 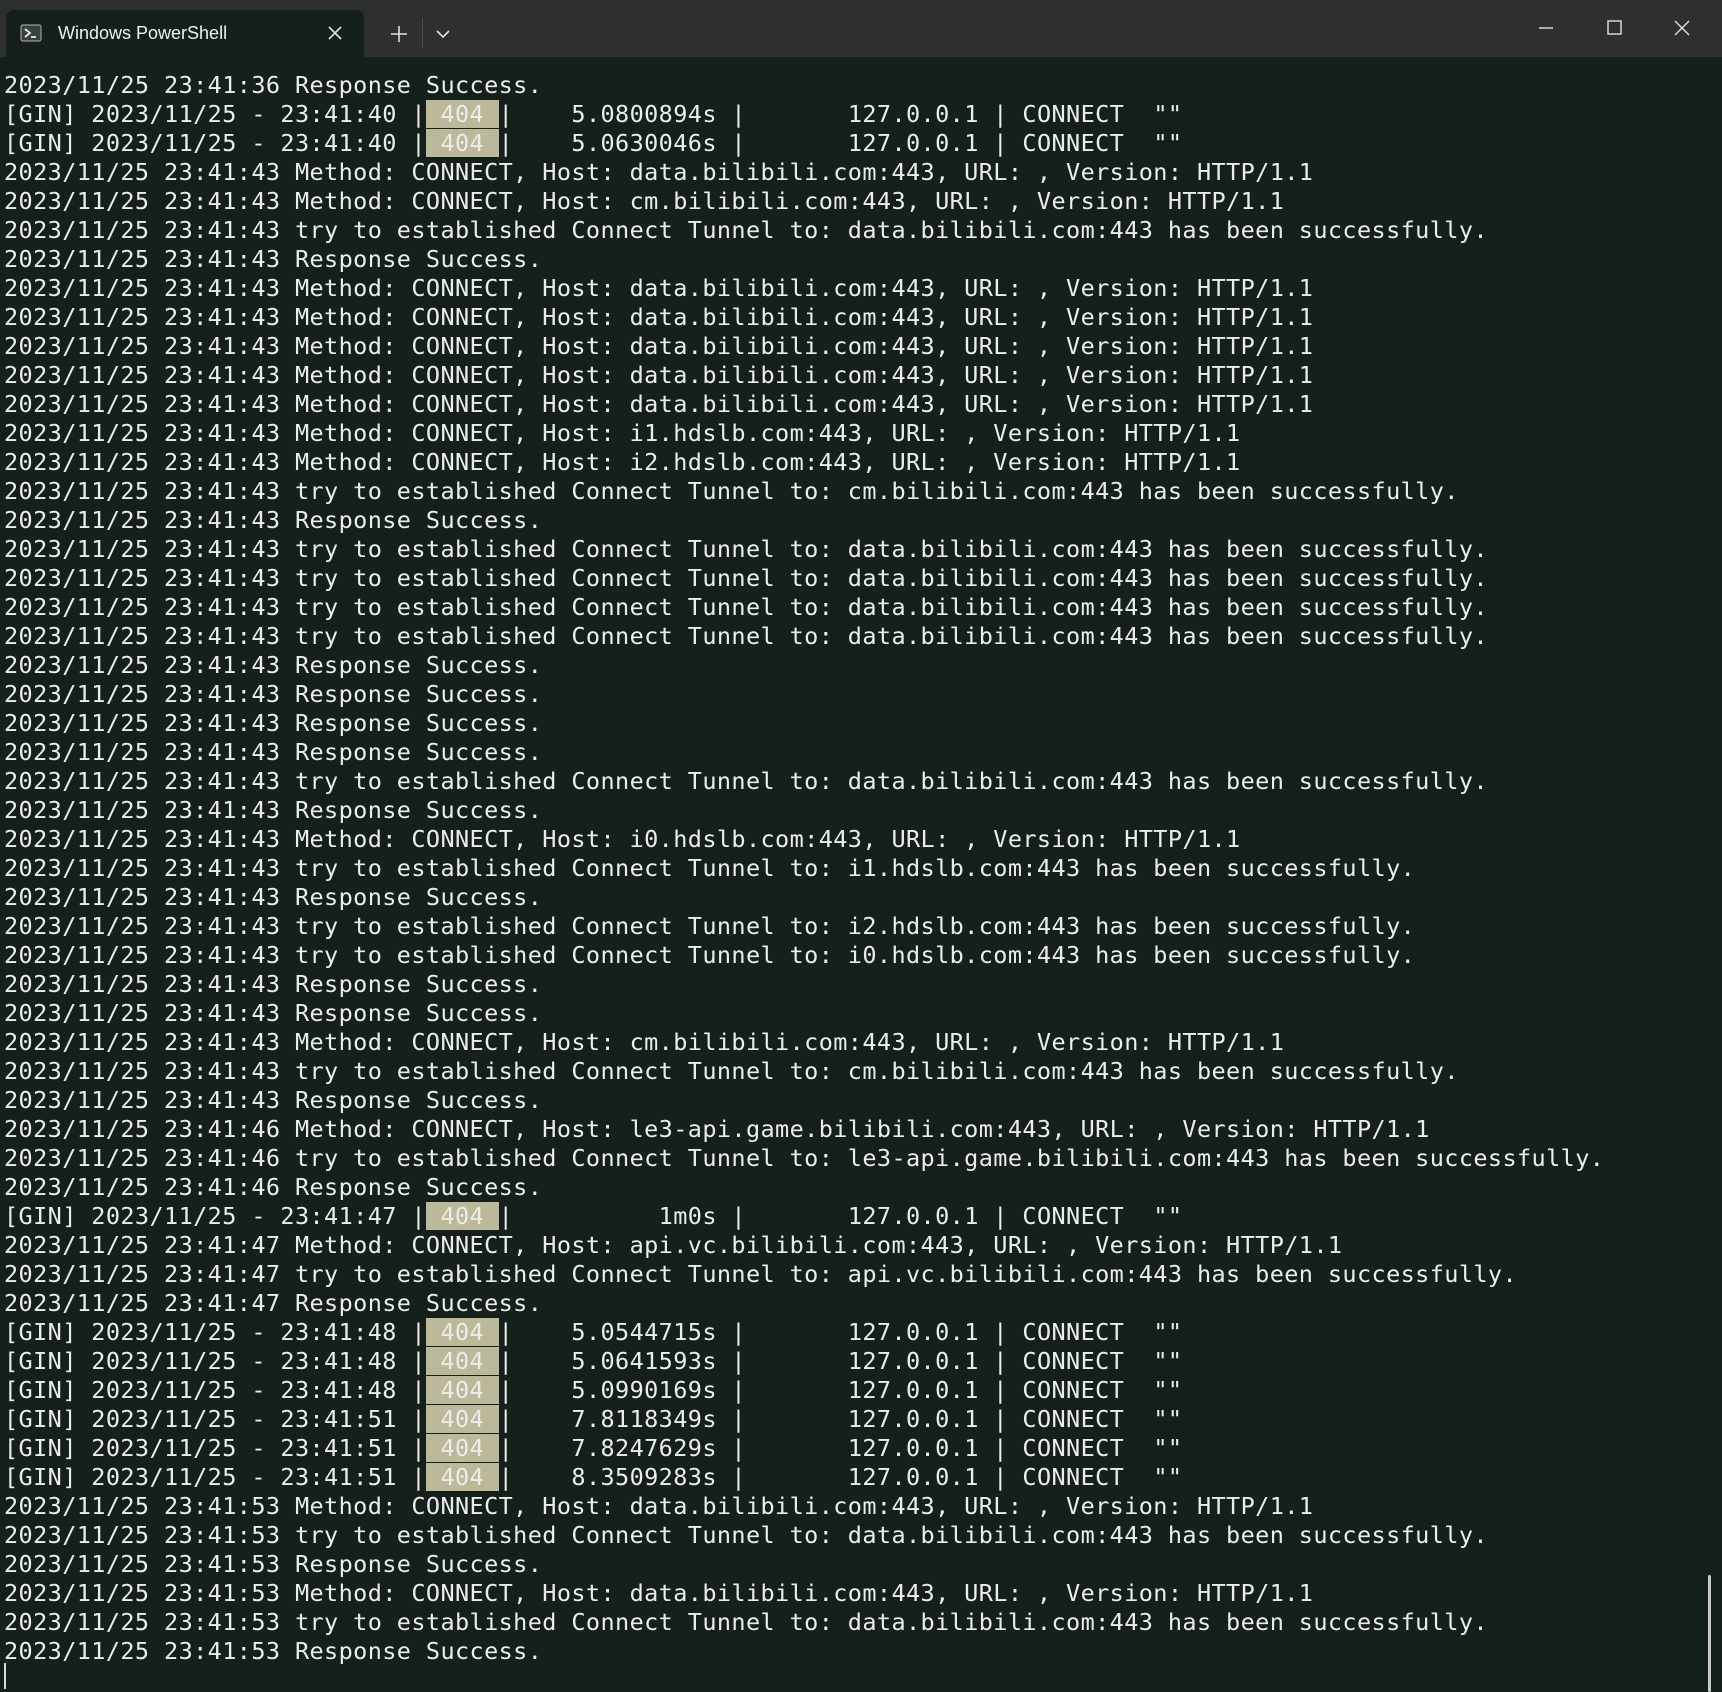 I want to click on log-suffix: | 1m0s | 127.0.0.1 | CONNECT "", so click(x=840, y=1216).